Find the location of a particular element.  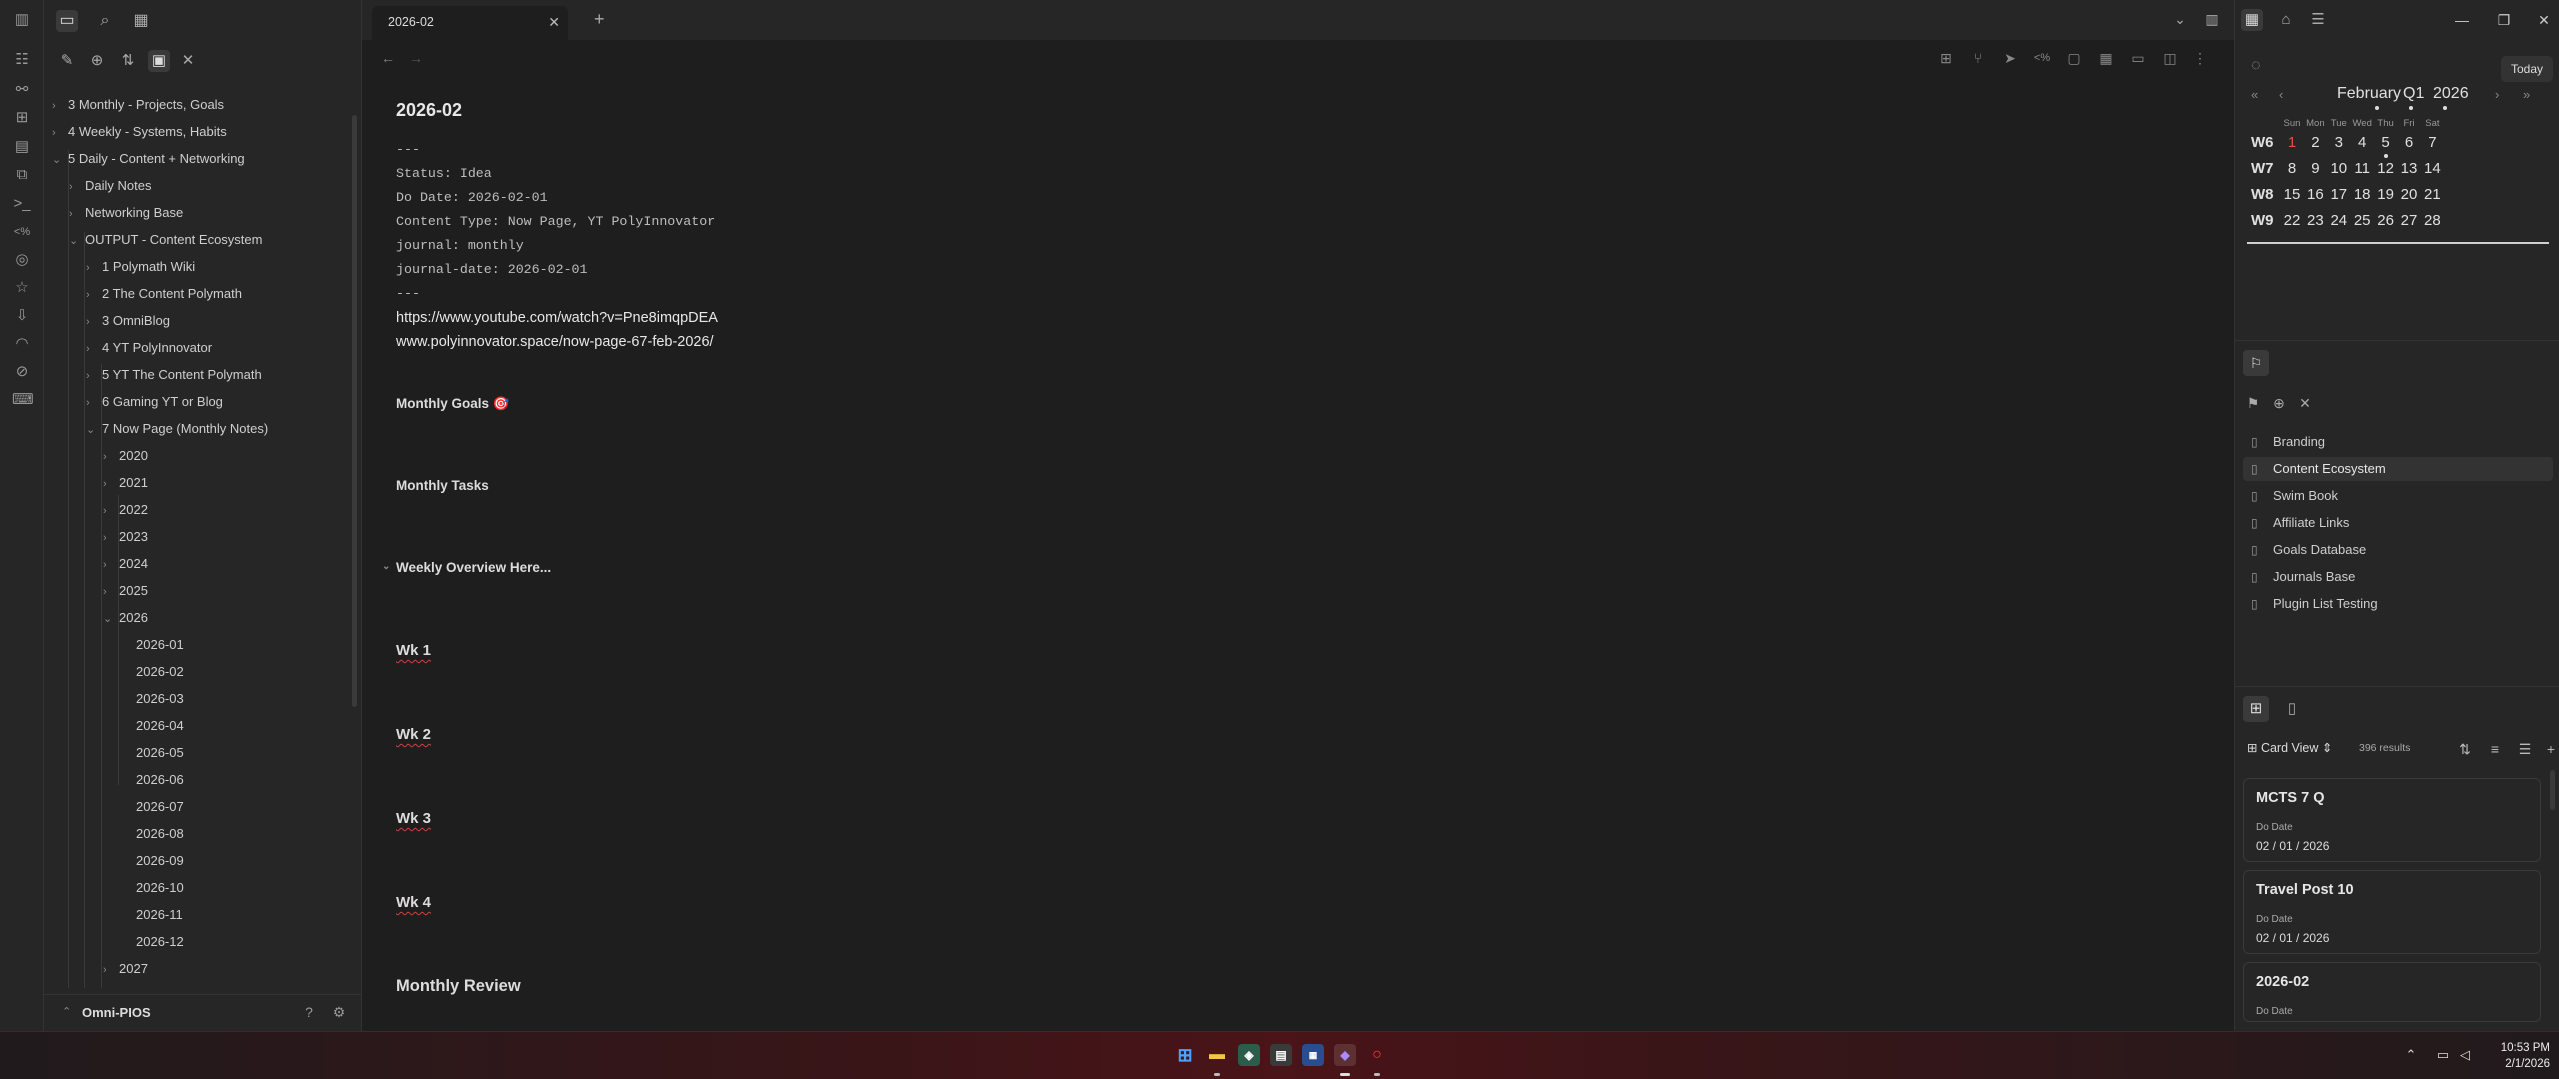

tree-file: 2026-04 is located at coordinates (160, 726).